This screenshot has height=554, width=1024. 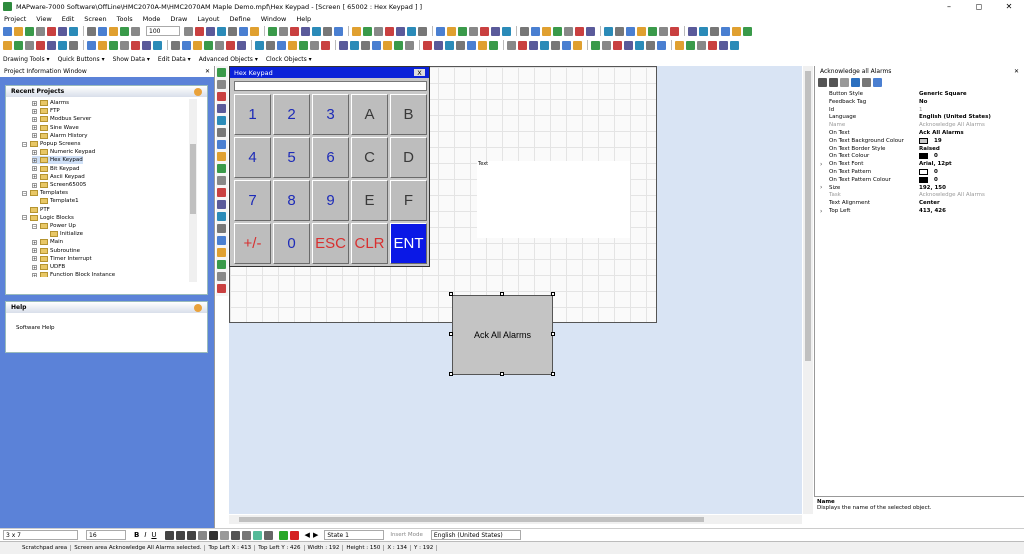 I want to click on shadow-icon, so click(x=268, y=535).